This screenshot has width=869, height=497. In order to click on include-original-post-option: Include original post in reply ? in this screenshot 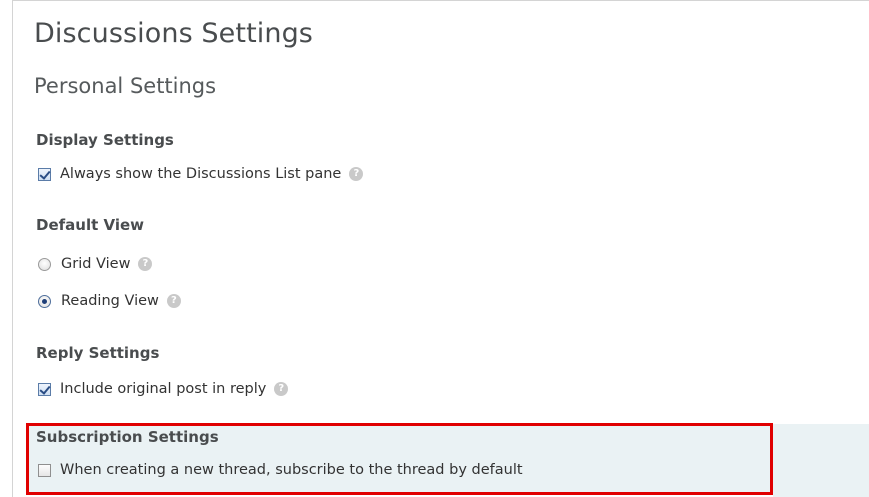, I will do `click(163, 389)`.